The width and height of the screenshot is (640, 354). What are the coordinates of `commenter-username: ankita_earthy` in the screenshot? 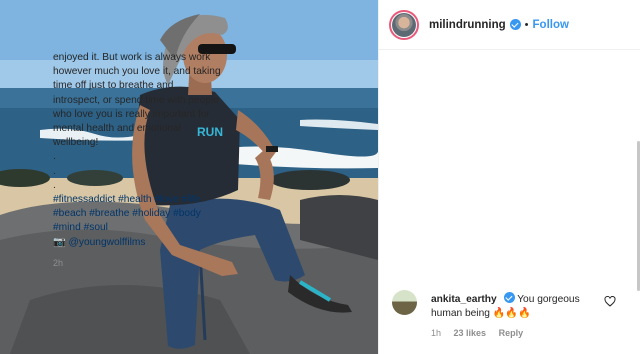 It's located at (464, 299).